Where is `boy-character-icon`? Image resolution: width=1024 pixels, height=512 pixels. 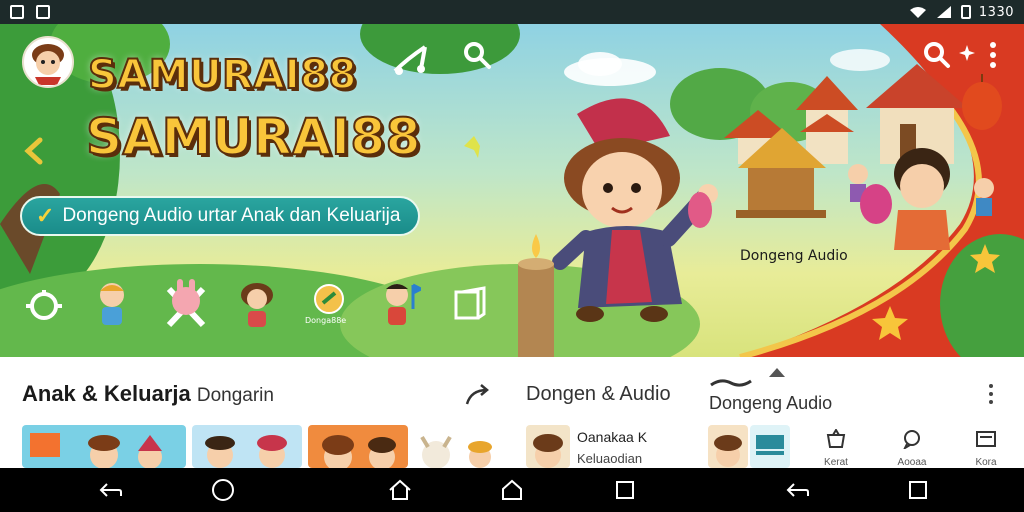
boy-character-icon is located at coordinates (112, 303).